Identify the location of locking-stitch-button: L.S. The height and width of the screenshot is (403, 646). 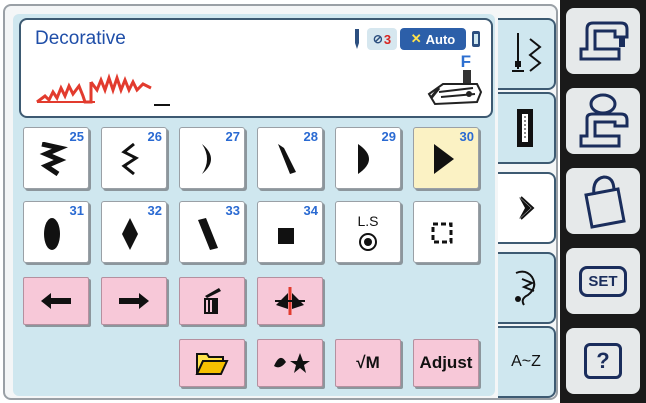
(368, 232).